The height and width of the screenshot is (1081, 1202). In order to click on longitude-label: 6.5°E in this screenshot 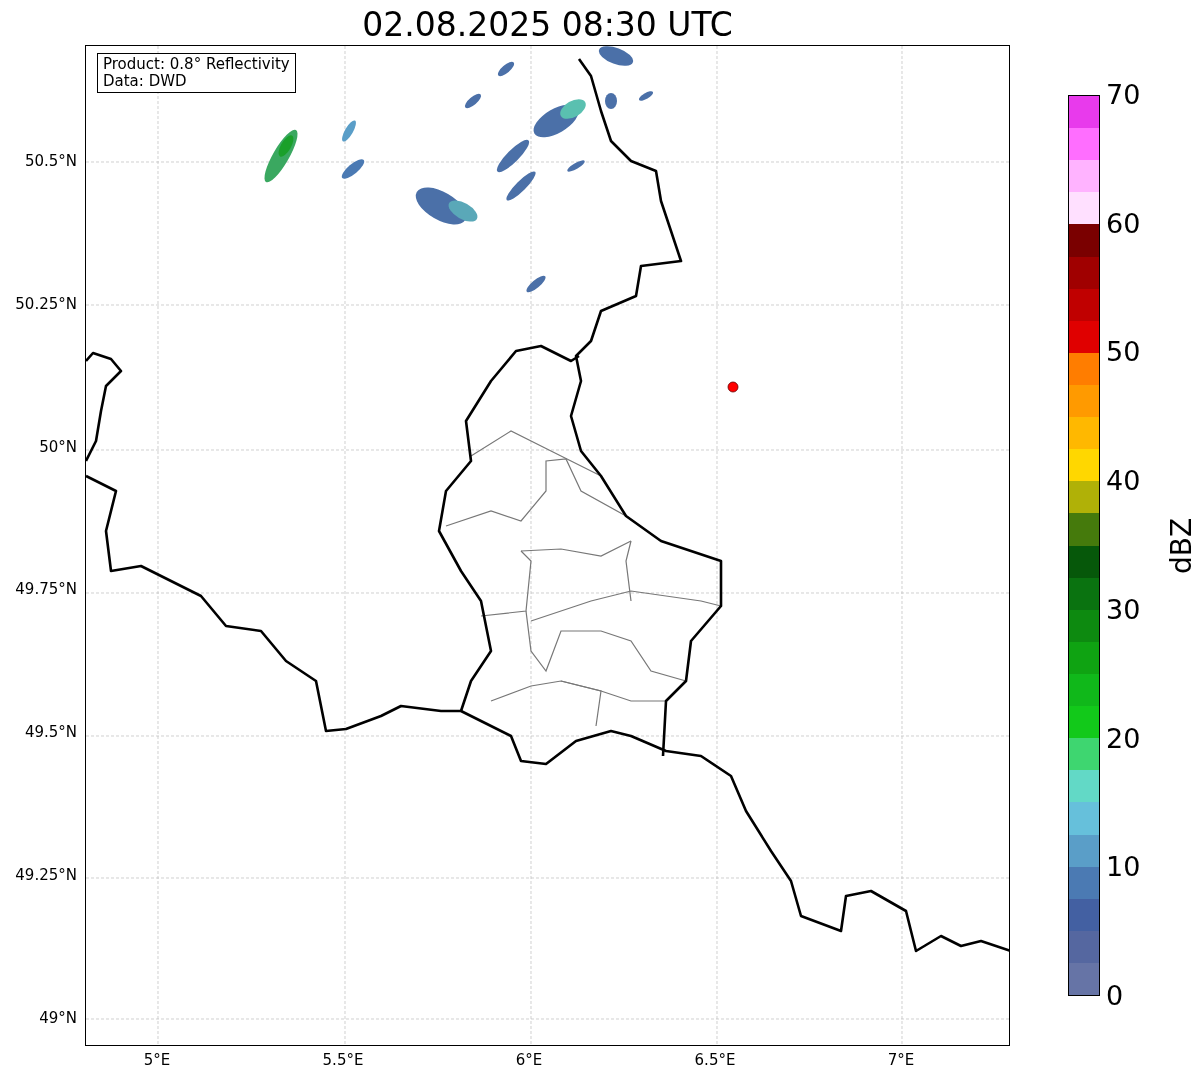, I will do `click(715, 1060)`.